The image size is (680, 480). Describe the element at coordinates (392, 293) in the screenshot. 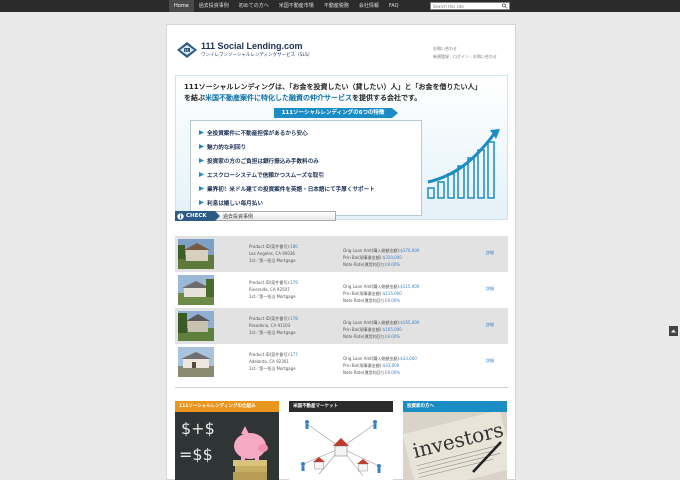

I see `balance-amount: $115,000` at that location.